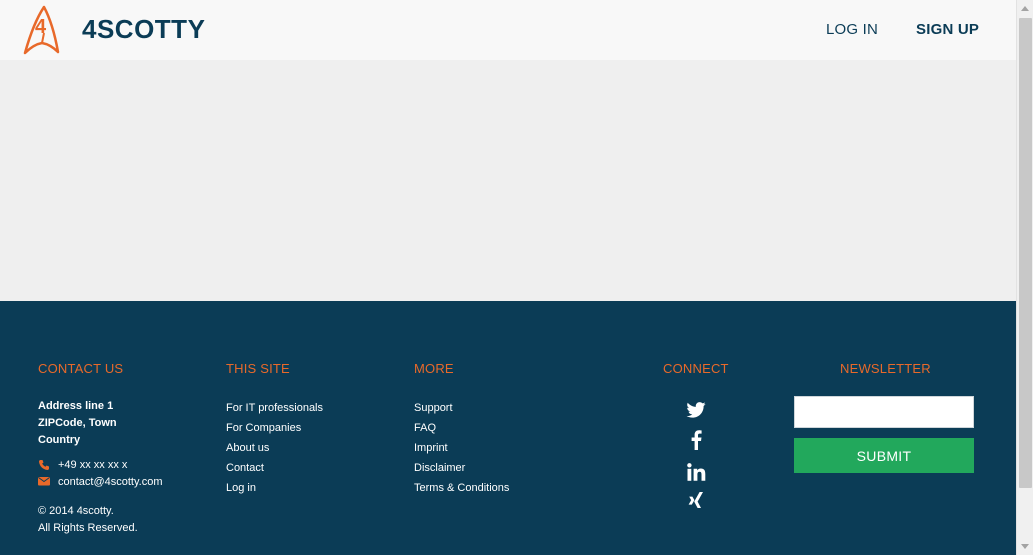 The height and width of the screenshot is (555, 1033). Describe the element at coordinates (434, 368) in the screenshot. I see `more-heading: MORE` at that location.